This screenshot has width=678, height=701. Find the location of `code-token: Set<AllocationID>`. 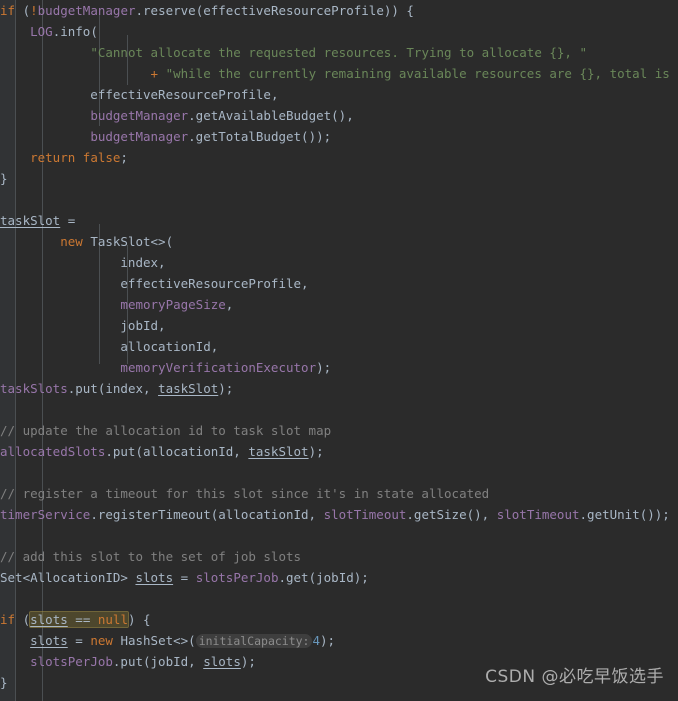

code-token: Set<AllocationID> is located at coordinates (68, 577).